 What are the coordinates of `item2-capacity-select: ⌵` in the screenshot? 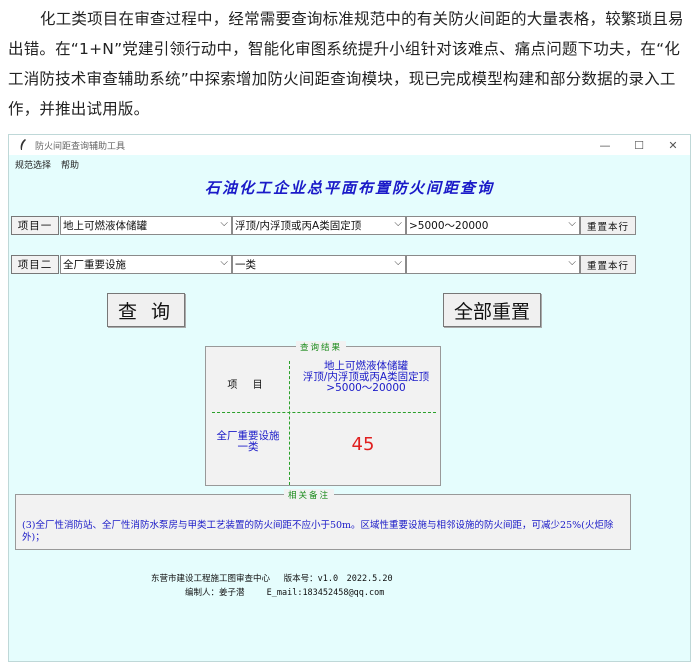 It's located at (493, 264).